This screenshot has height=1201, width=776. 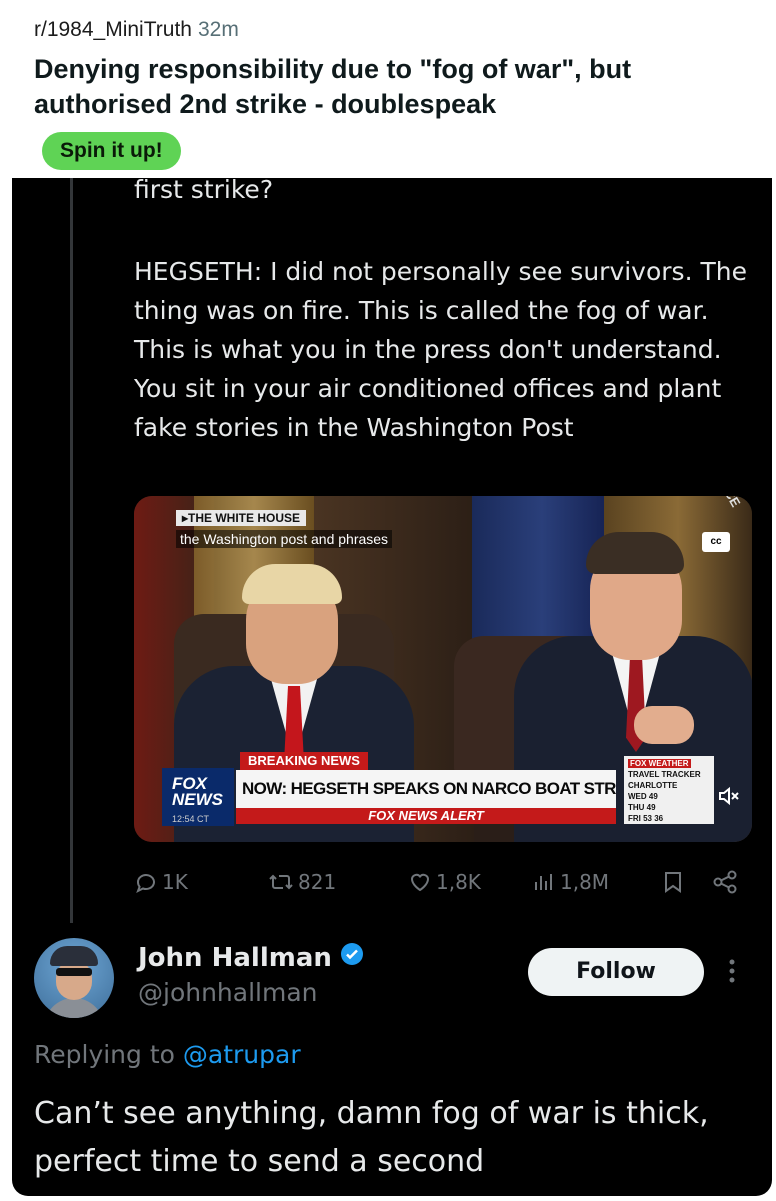 I want to click on replying-prefix: Replying to, so click(x=108, y=1054).